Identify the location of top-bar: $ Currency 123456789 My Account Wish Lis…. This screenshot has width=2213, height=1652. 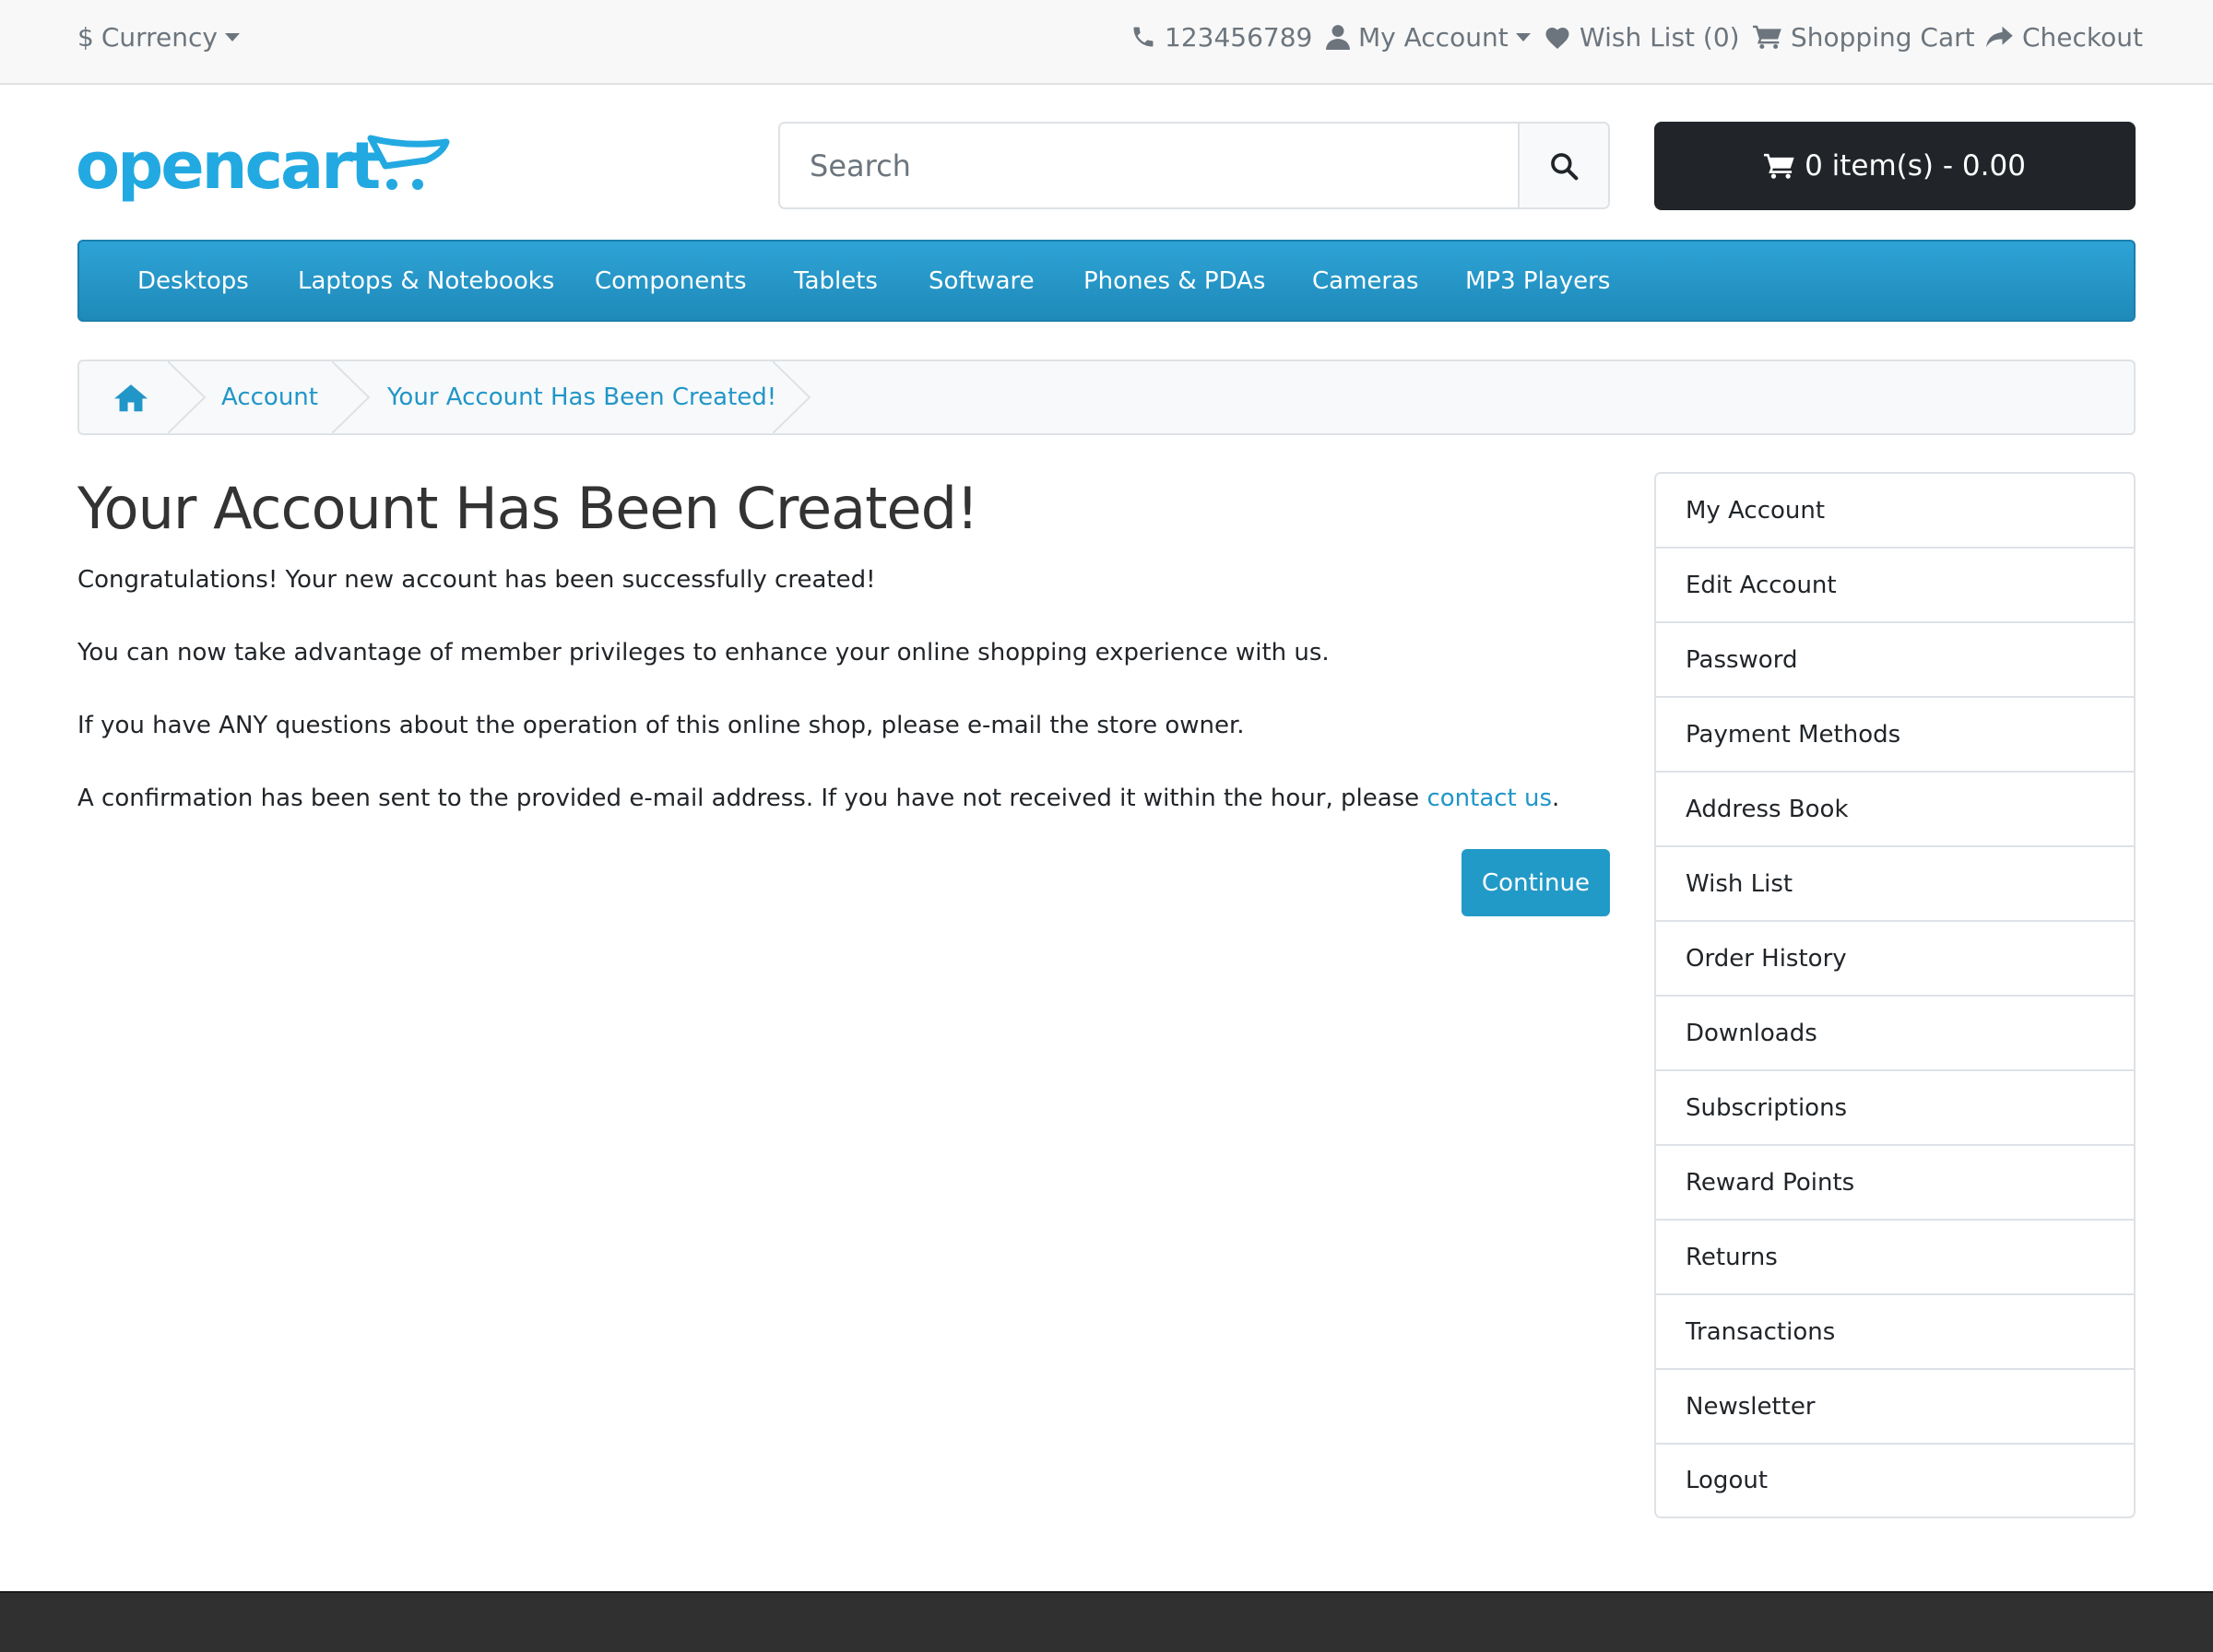
(1106, 42).